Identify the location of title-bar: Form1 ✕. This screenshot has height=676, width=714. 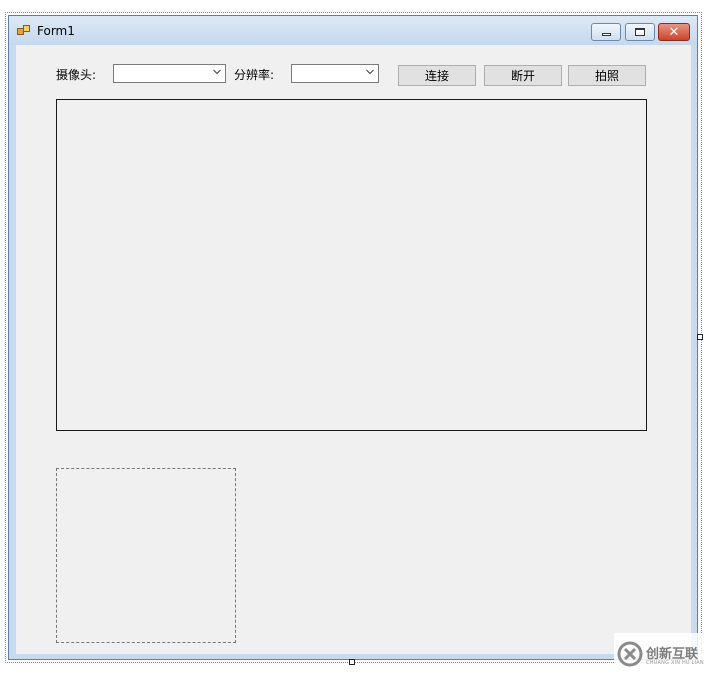
(353, 30).